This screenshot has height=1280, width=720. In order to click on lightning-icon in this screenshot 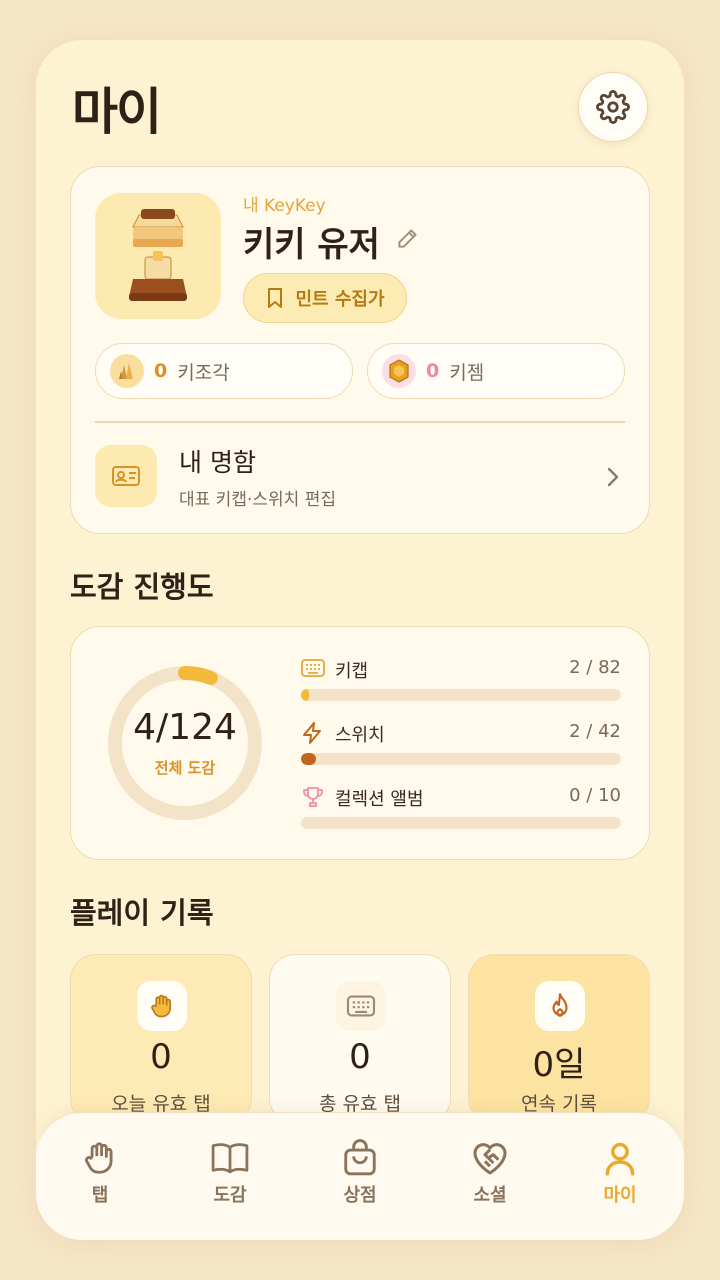, I will do `click(312, 733)`.